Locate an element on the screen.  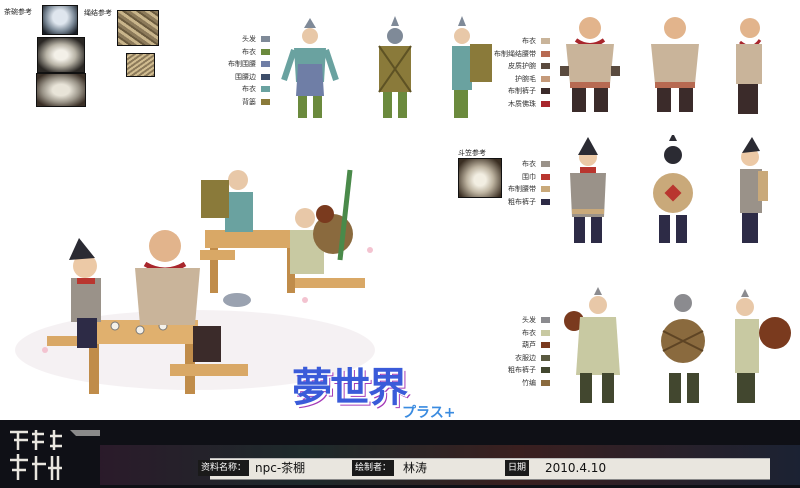
legend-item: 衣服边 is located at coordinates (510, 358).